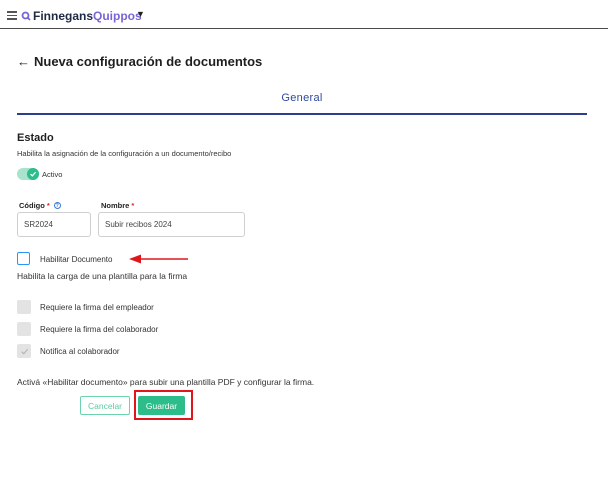 The width and height of the screenshot is (608, 500). What do you see at coordinates (80, 351) in the screenshot?
I see `option-label-notifica: Notifica al colaborador` at bounding box center [80, 351].